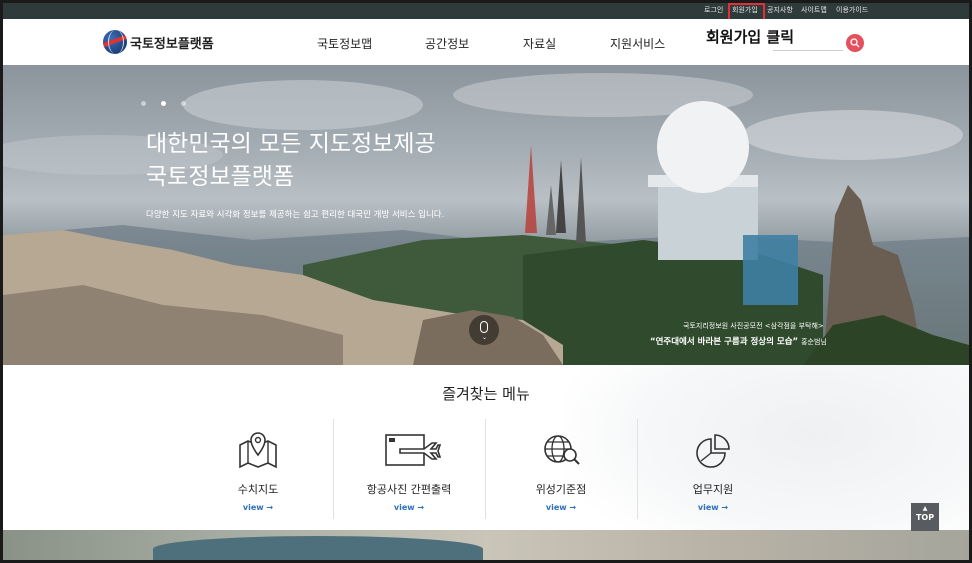  What do you see at coordinates (486, 394) in the screenshot?
I see `section-title: 즐겨찾는 메뉴` at bounding box center [486, 394].